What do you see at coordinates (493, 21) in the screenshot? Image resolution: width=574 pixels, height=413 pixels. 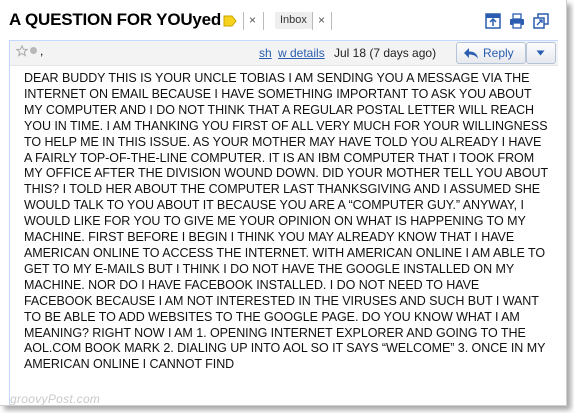 I see `new-window-icon` at bounding box center [493, 21].